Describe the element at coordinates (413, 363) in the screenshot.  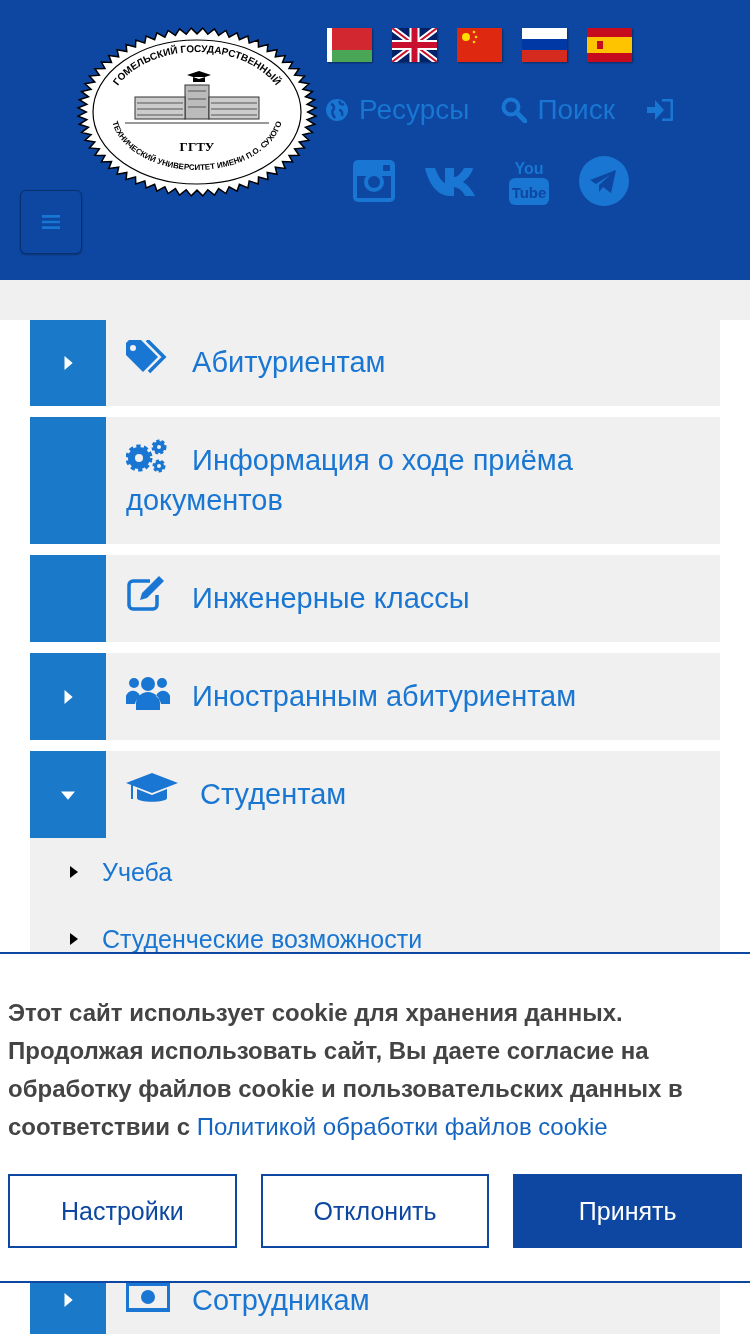
I see `menu-item: Абитуриентам` at that location.